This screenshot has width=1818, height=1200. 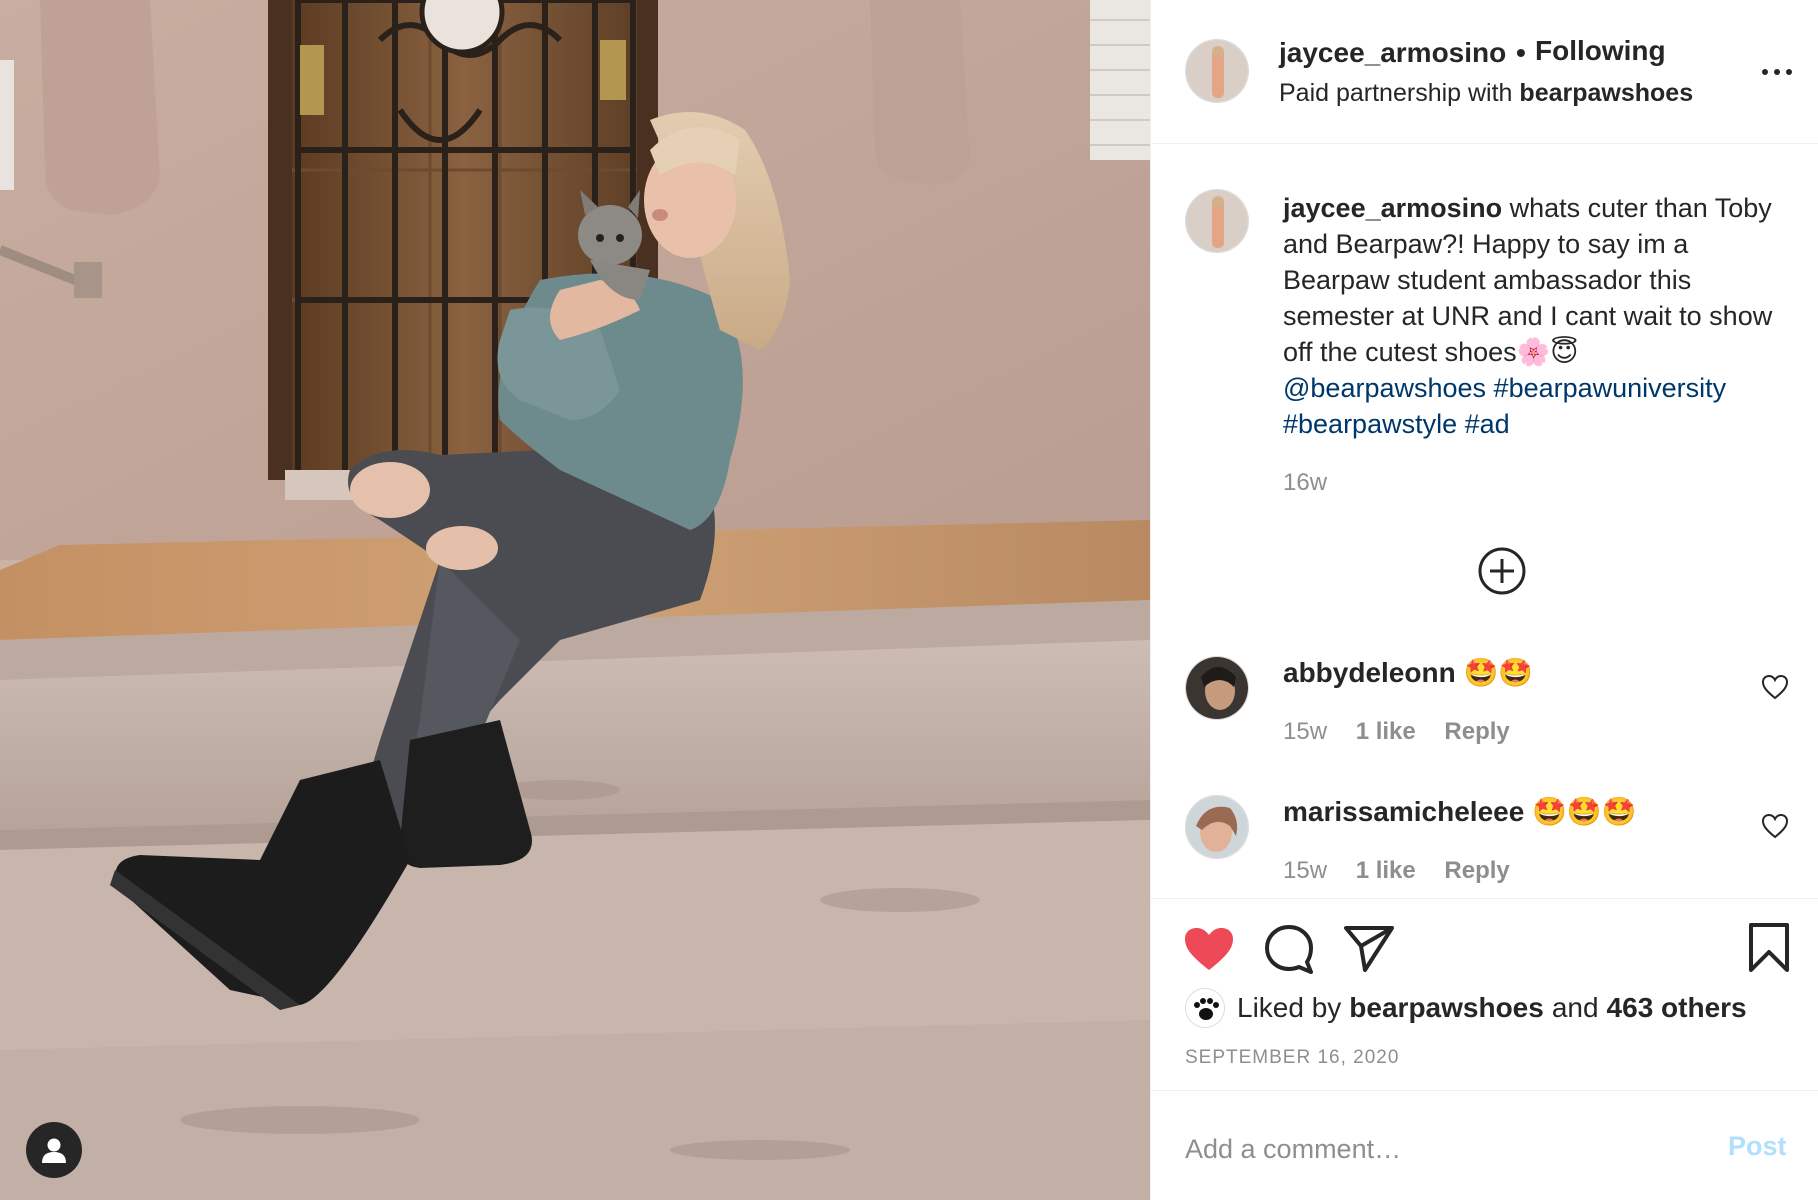 What do you see at coordinates (1392, 53) in the screenshot?
I see `author-username: jaycee_armosino` at bounding box center [1392, 53].